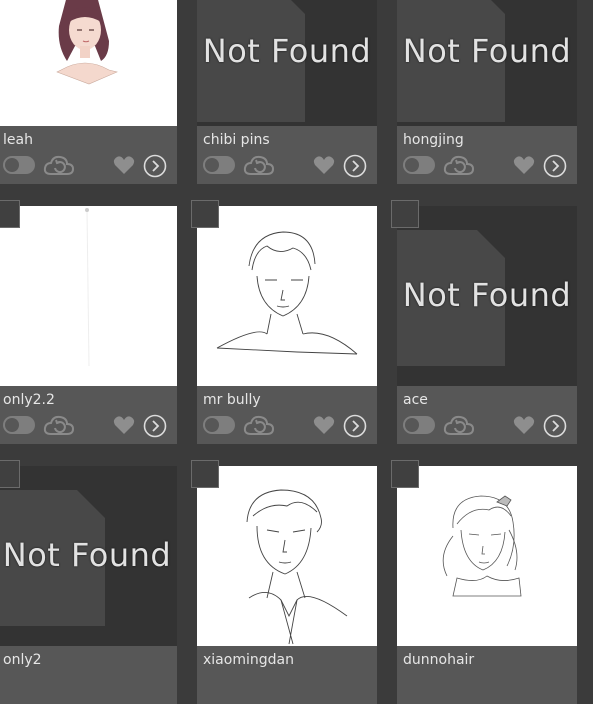  What do you see at coordinates (415, 400) in the screenshot?
I see `card-title: ace` at bounding box center [415, 400].